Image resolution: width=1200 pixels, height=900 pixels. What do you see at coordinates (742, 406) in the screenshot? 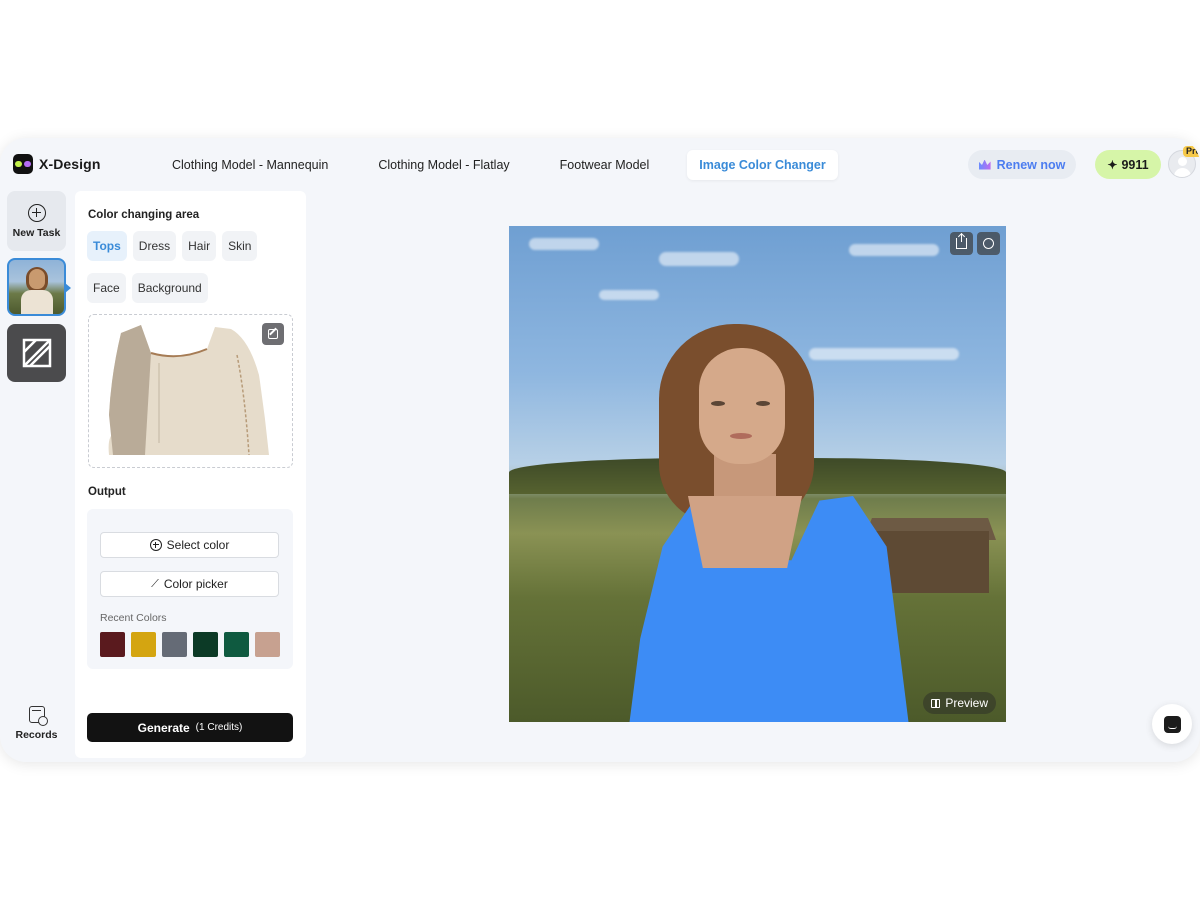
I see `model-face` at bounding box center [742, 406].